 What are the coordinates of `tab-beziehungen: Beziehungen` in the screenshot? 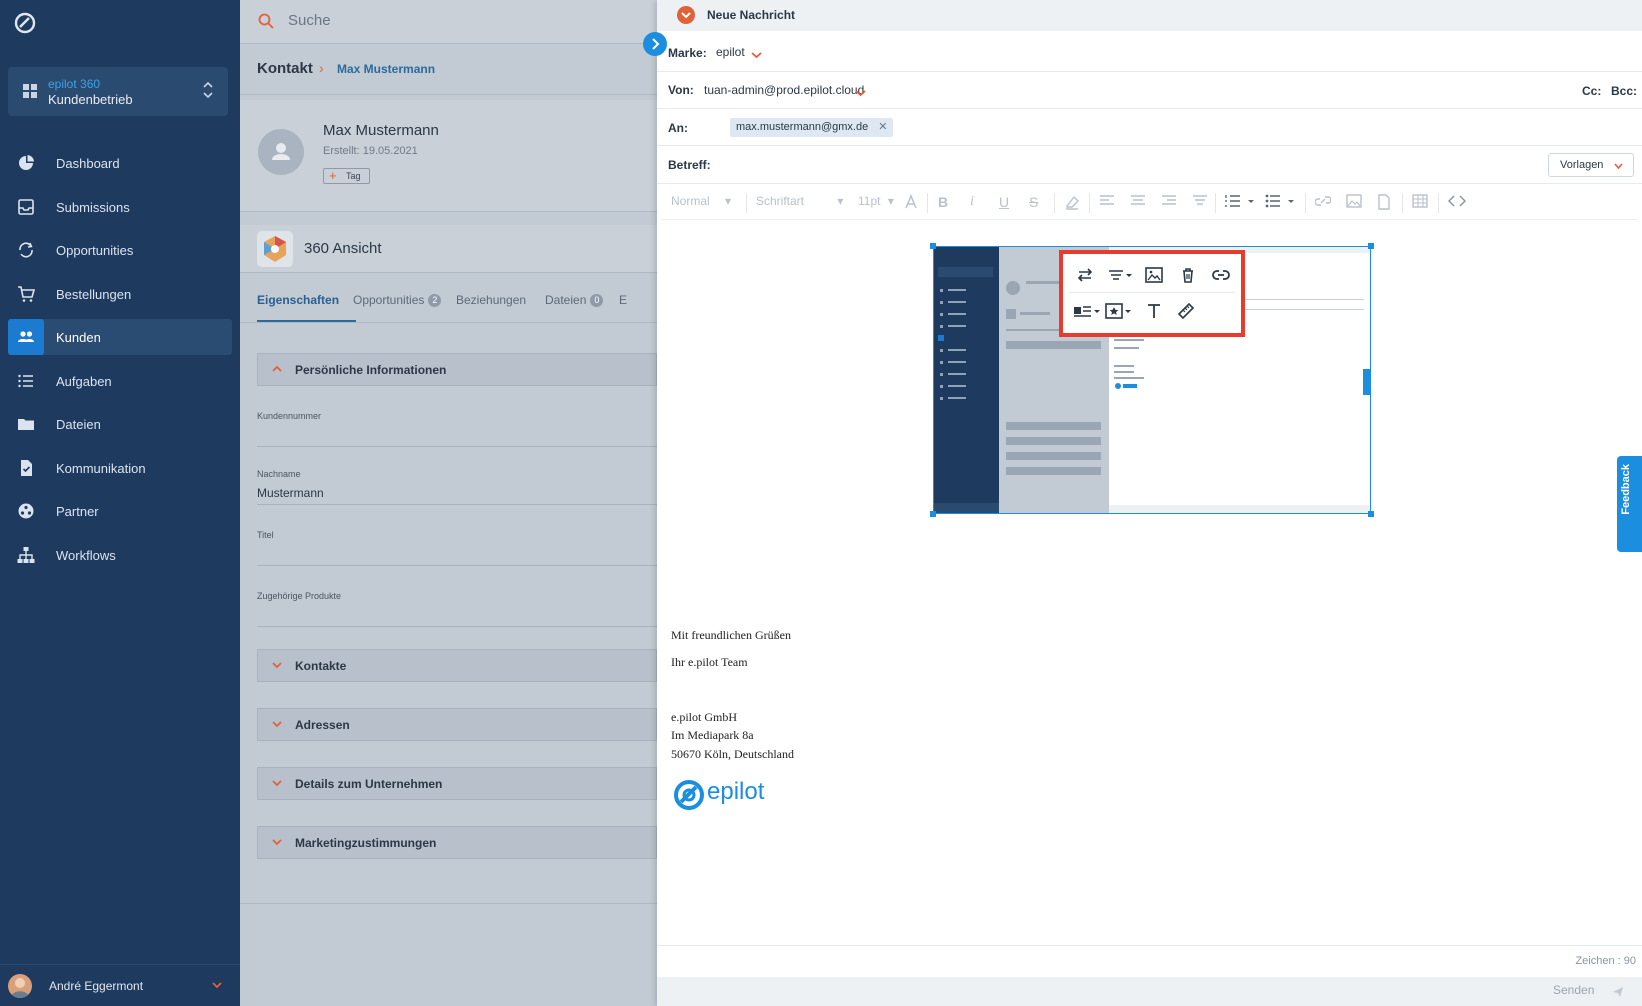 It's located at (491, 300).